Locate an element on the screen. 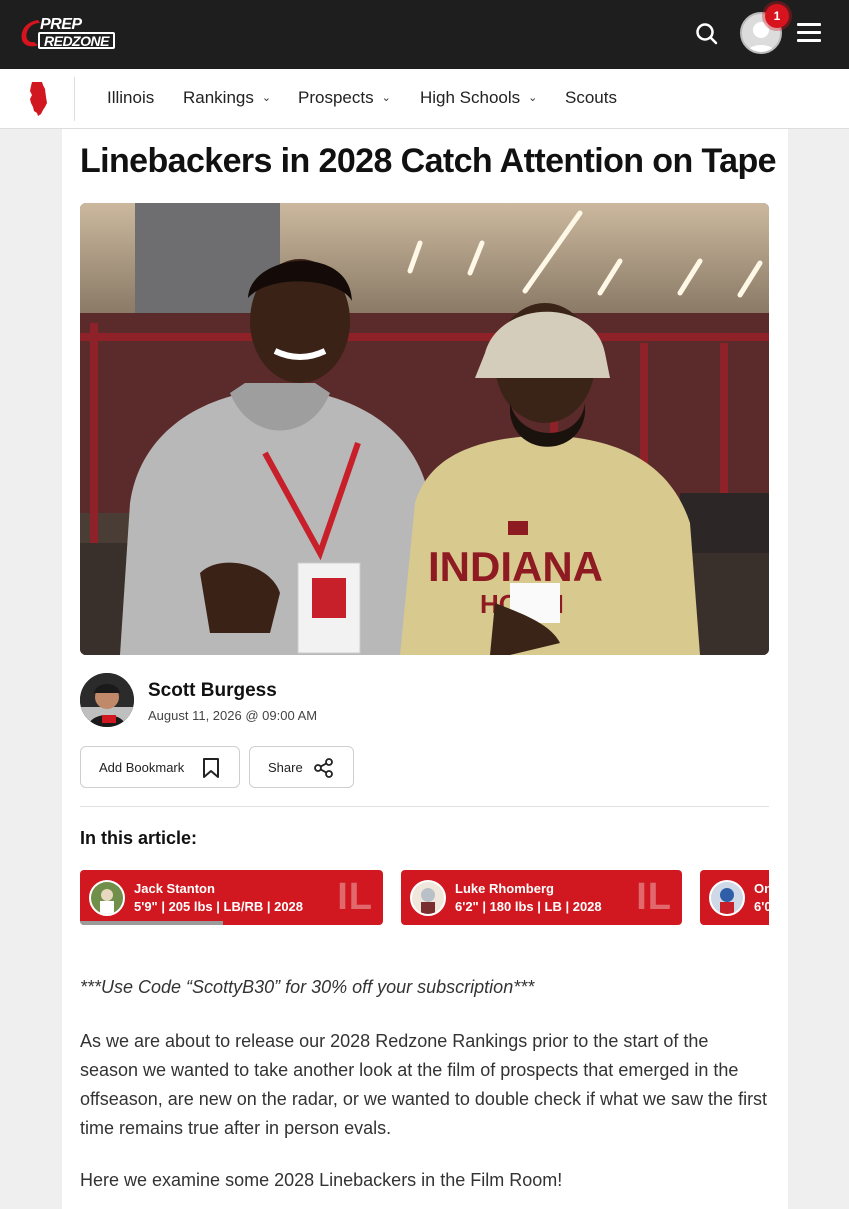  nav-label: Rankings is located at coordinates (218, 97).